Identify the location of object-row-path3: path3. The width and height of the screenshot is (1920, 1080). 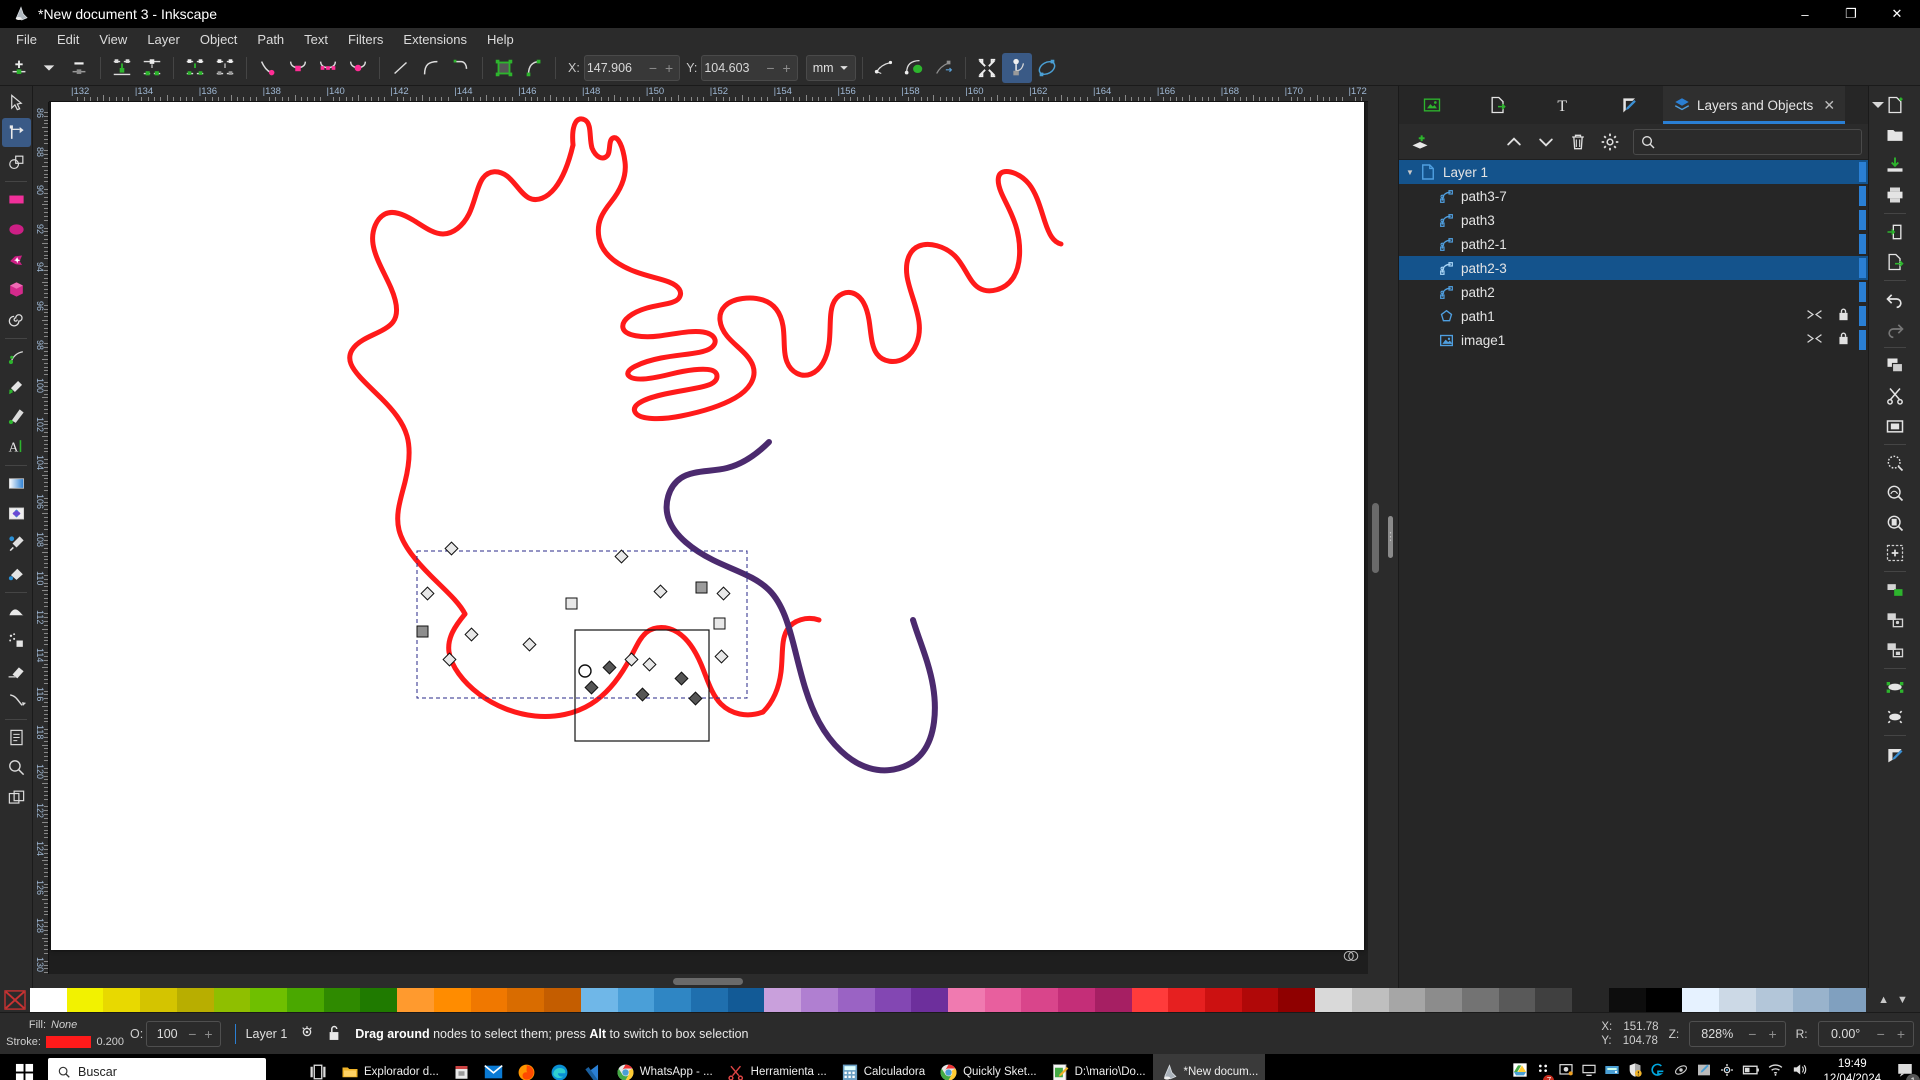
(1633, 220).